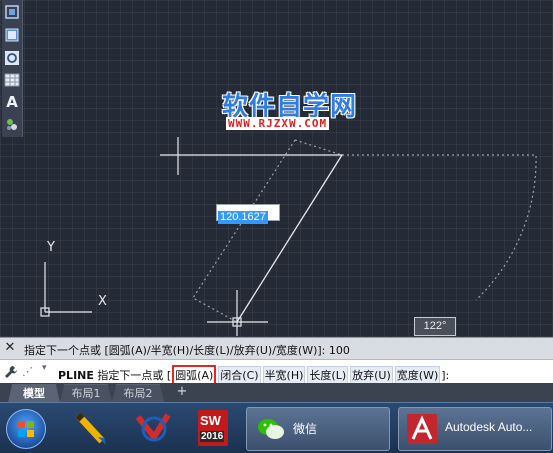 Image resolution: width=553 pixels, height=453 pixels. What do you see at coordinates (130, 375) in the screenshot?
I see `command-prompt: 指定下一点或` at bounding box center [130, 375].